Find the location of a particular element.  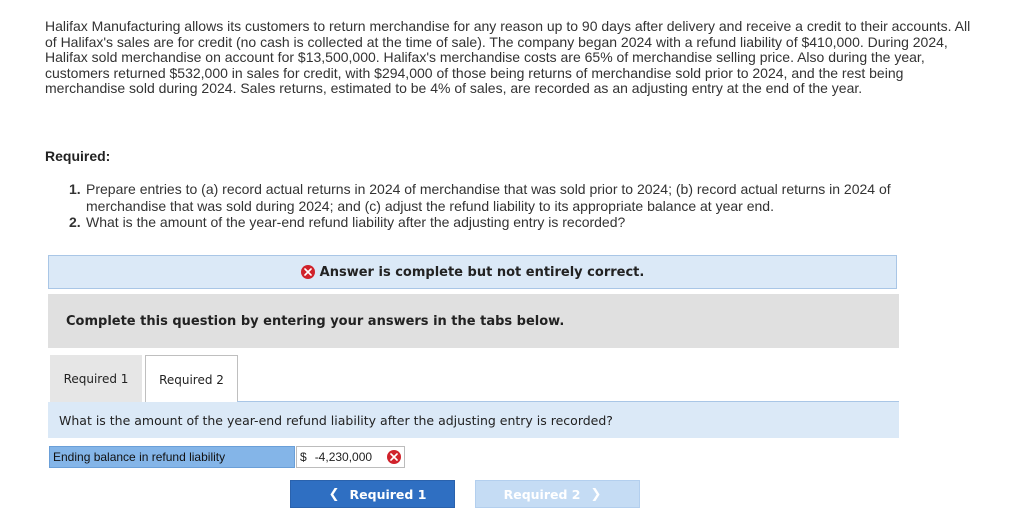

prev-required-1-button: ❮ Required 1 is located at coordinates (372, 494).